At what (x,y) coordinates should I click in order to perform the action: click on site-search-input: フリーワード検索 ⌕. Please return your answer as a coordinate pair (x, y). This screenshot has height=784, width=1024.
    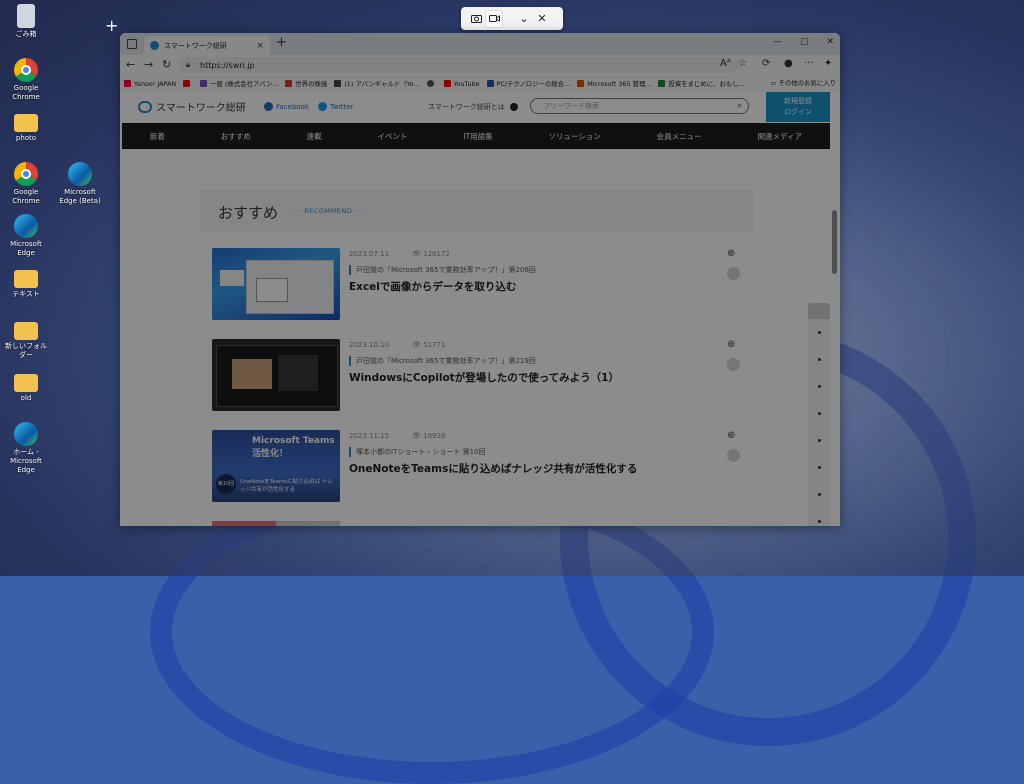
    Looking at the image, I should click on (639, 106).